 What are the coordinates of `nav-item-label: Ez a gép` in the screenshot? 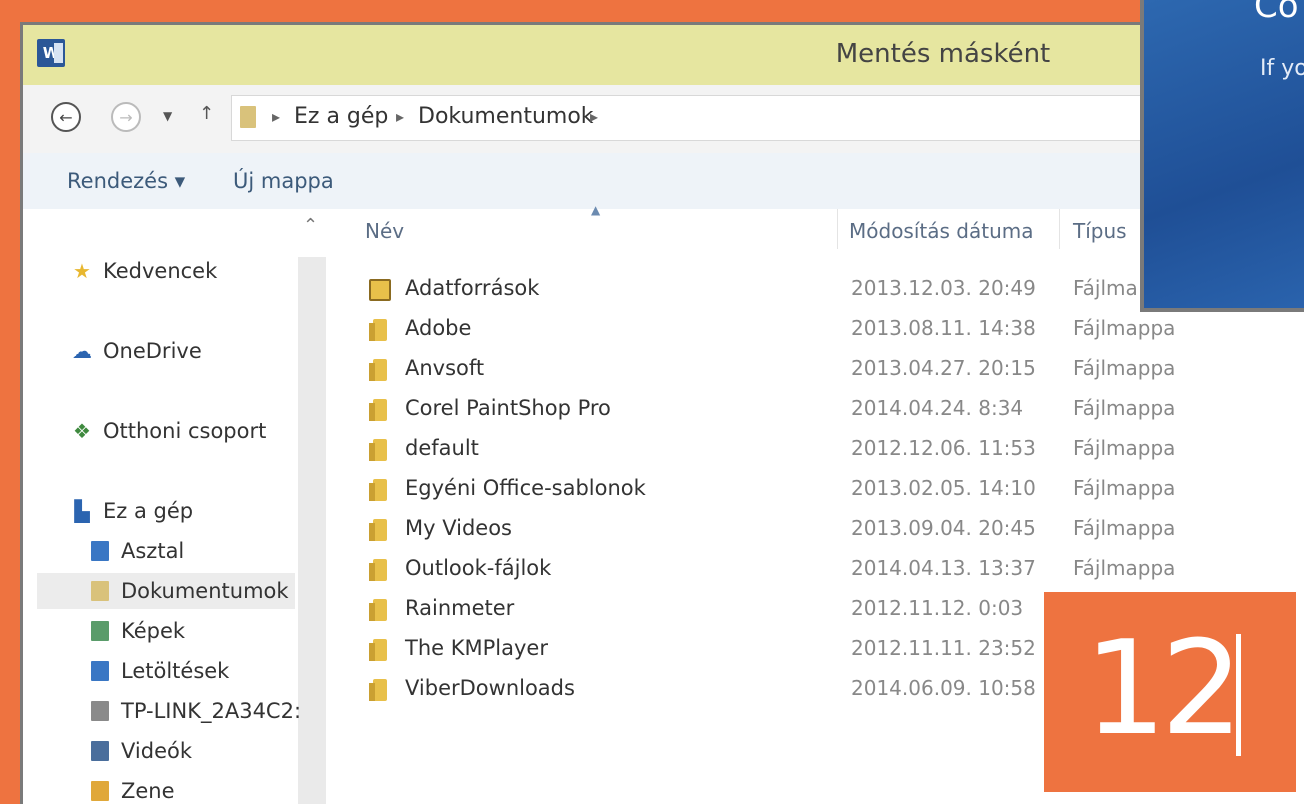 It's located at (148, 511).